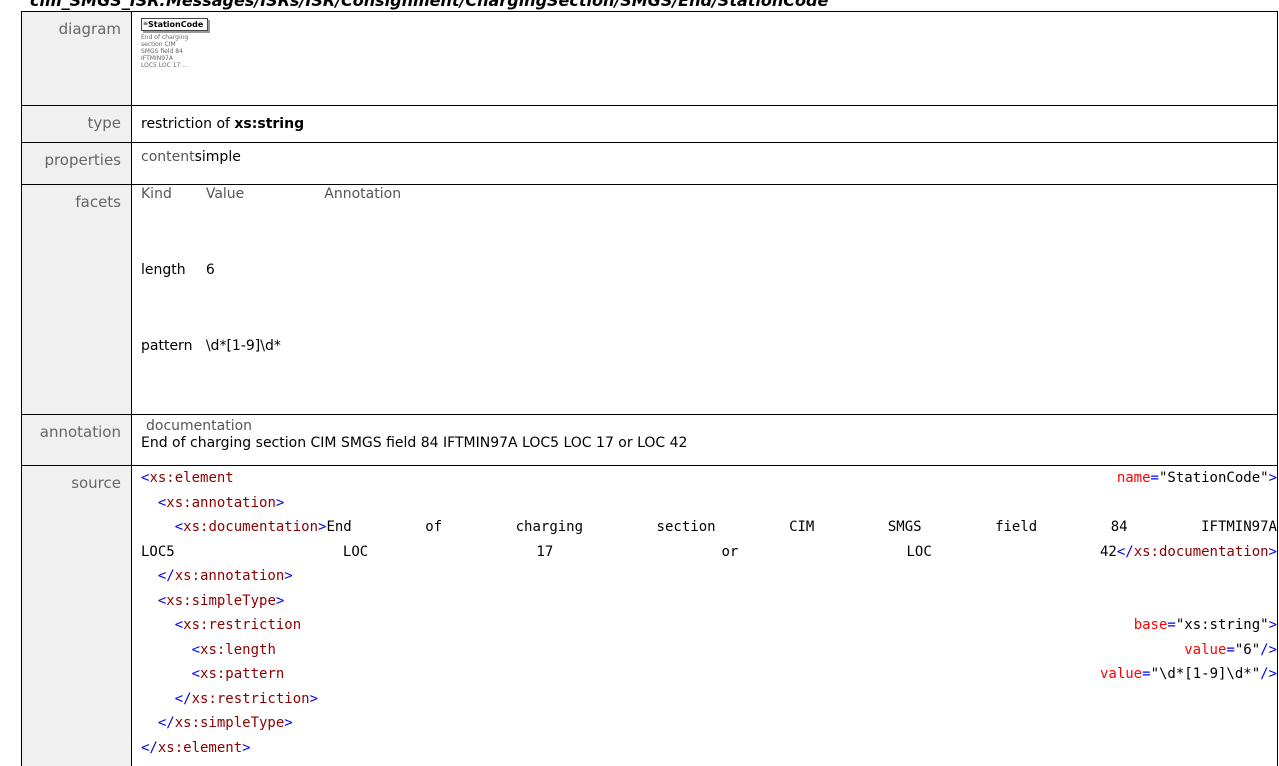 This screenshot has width=1279, height=766. Describe the element at coordinates (77, 440) in the screenshot. I see `annotation-label: annotation` at that location.